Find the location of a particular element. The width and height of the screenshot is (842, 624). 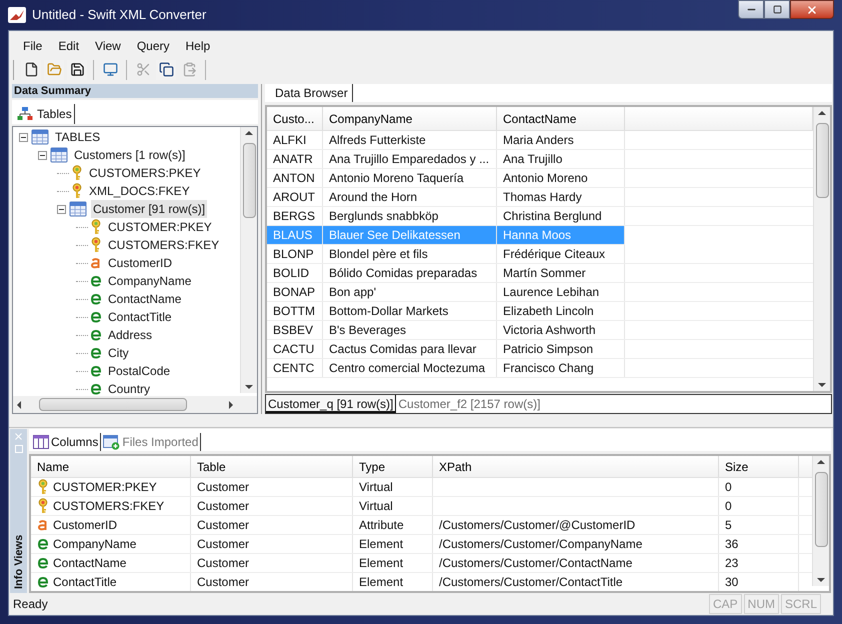

tree-item: TABLES is located at coordinates (77, 137).